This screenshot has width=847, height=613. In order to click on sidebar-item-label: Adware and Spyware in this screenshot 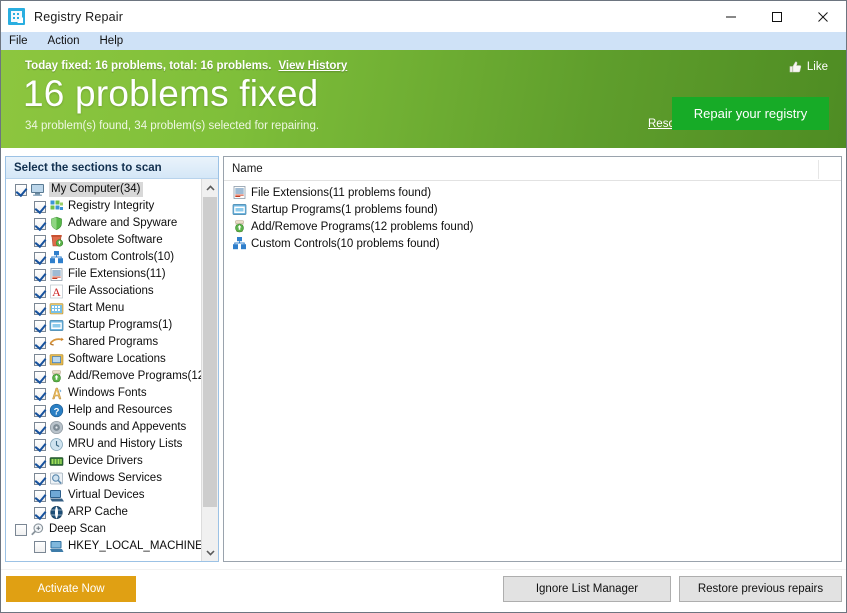, I will do `click(123, 223)`.